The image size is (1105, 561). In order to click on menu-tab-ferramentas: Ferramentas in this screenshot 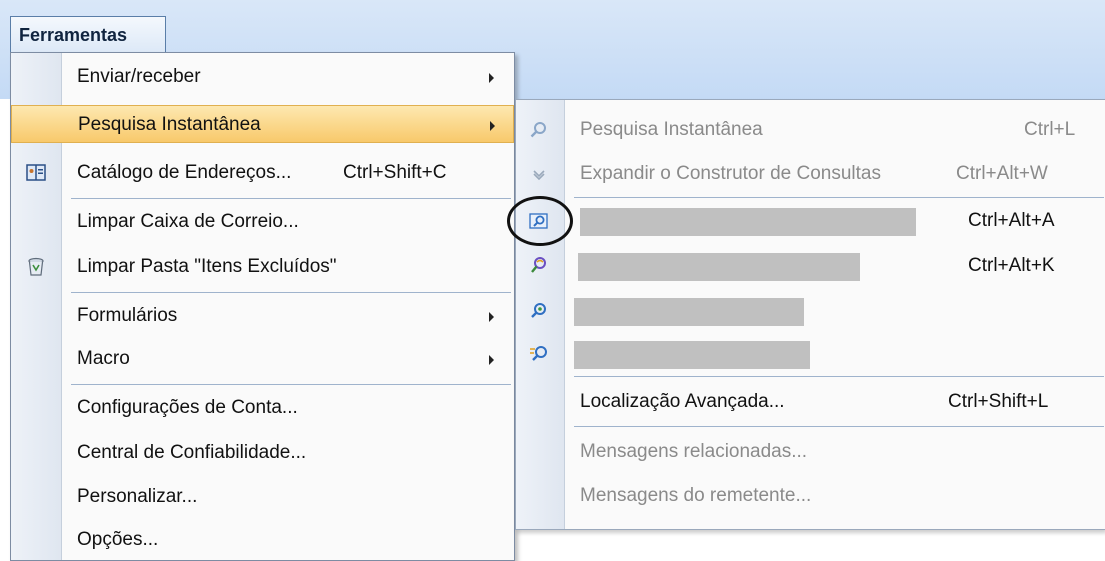, I will do `click(88, 34)`.